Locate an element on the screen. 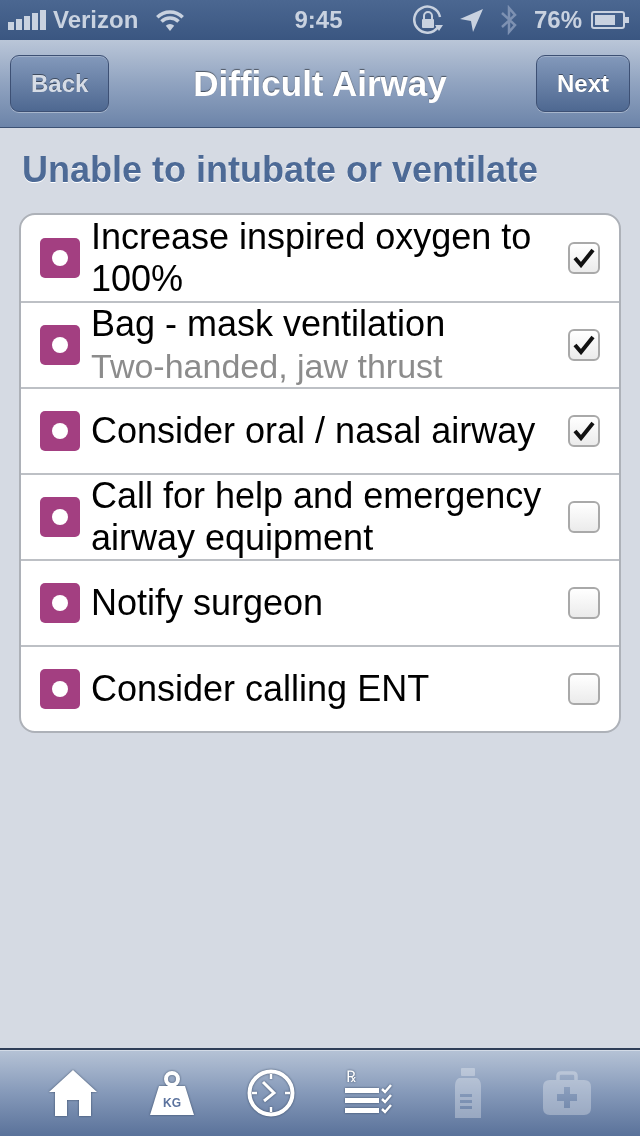 Image resolution: width=640 pixels, height=1136 pixels. tab-button: KG is located at coordinates (172, 1093).